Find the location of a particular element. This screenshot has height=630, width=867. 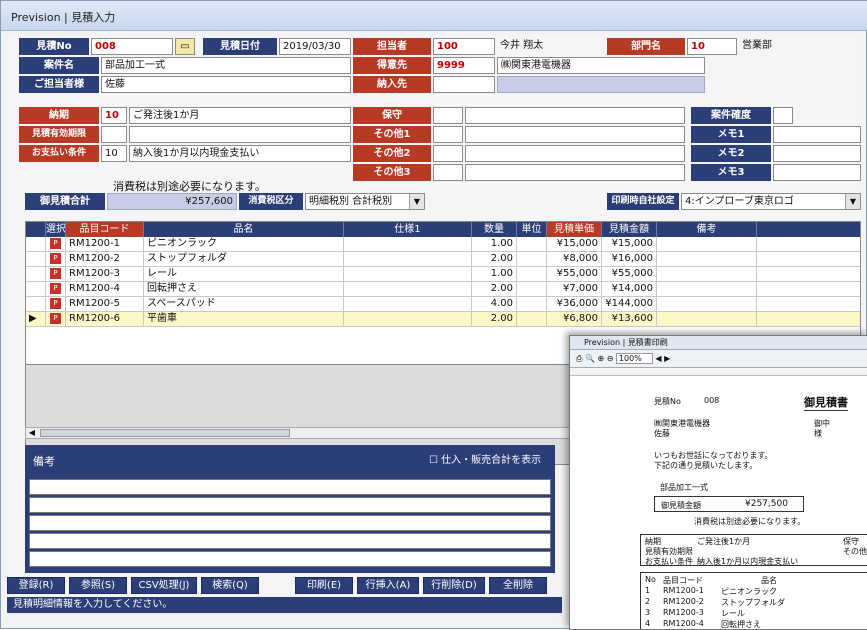

bumon-code-field: 10 is located at coordinates (712, 46).